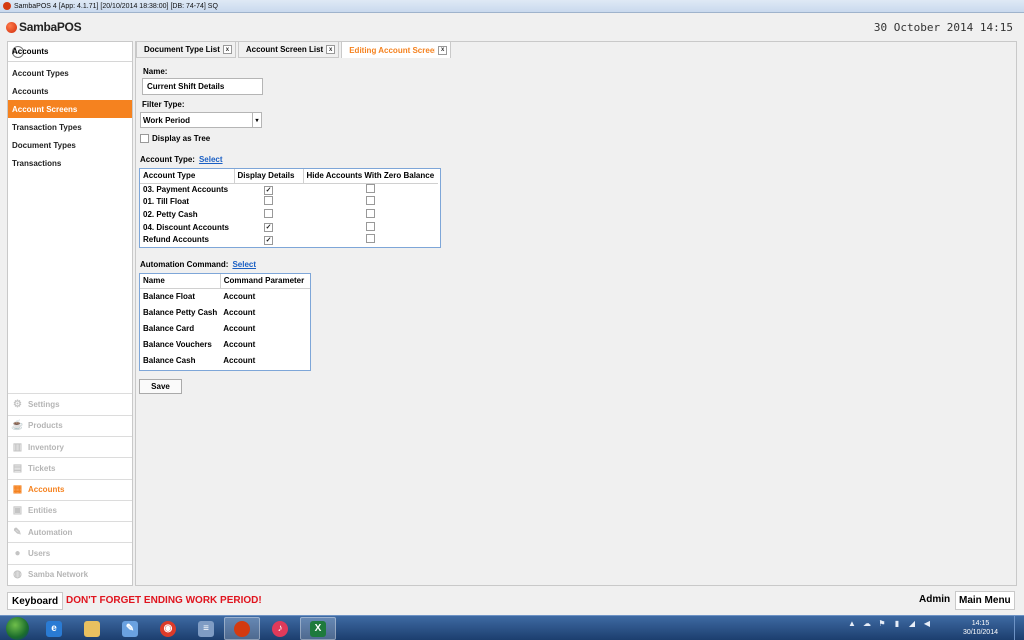 This screenshot has height=640, width=1024. What do you see at coordinates (70, 73) in the screenshot?
I see `sidebar-item-account-types: Account Types` at bounding box center [70, 73].